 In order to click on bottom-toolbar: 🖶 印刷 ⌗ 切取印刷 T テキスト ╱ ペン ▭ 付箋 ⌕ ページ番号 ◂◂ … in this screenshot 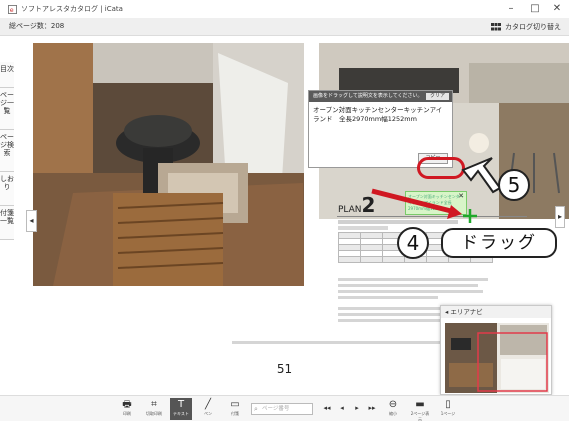, I will do `click(284, 408)`.